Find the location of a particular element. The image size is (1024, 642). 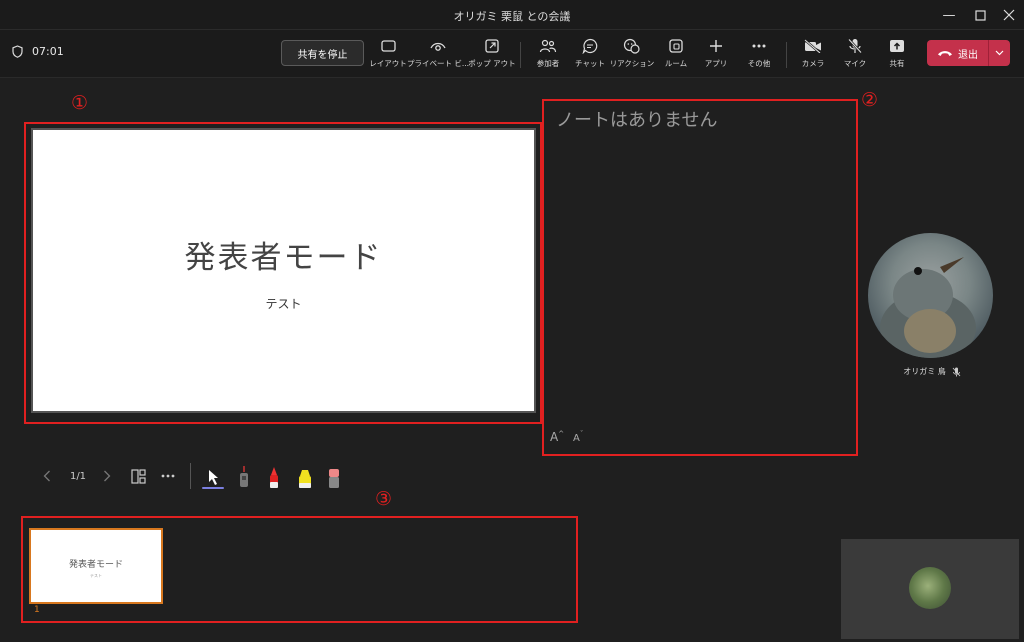

decrease-font-button: Aˇ is located at coordinates (578, 437).